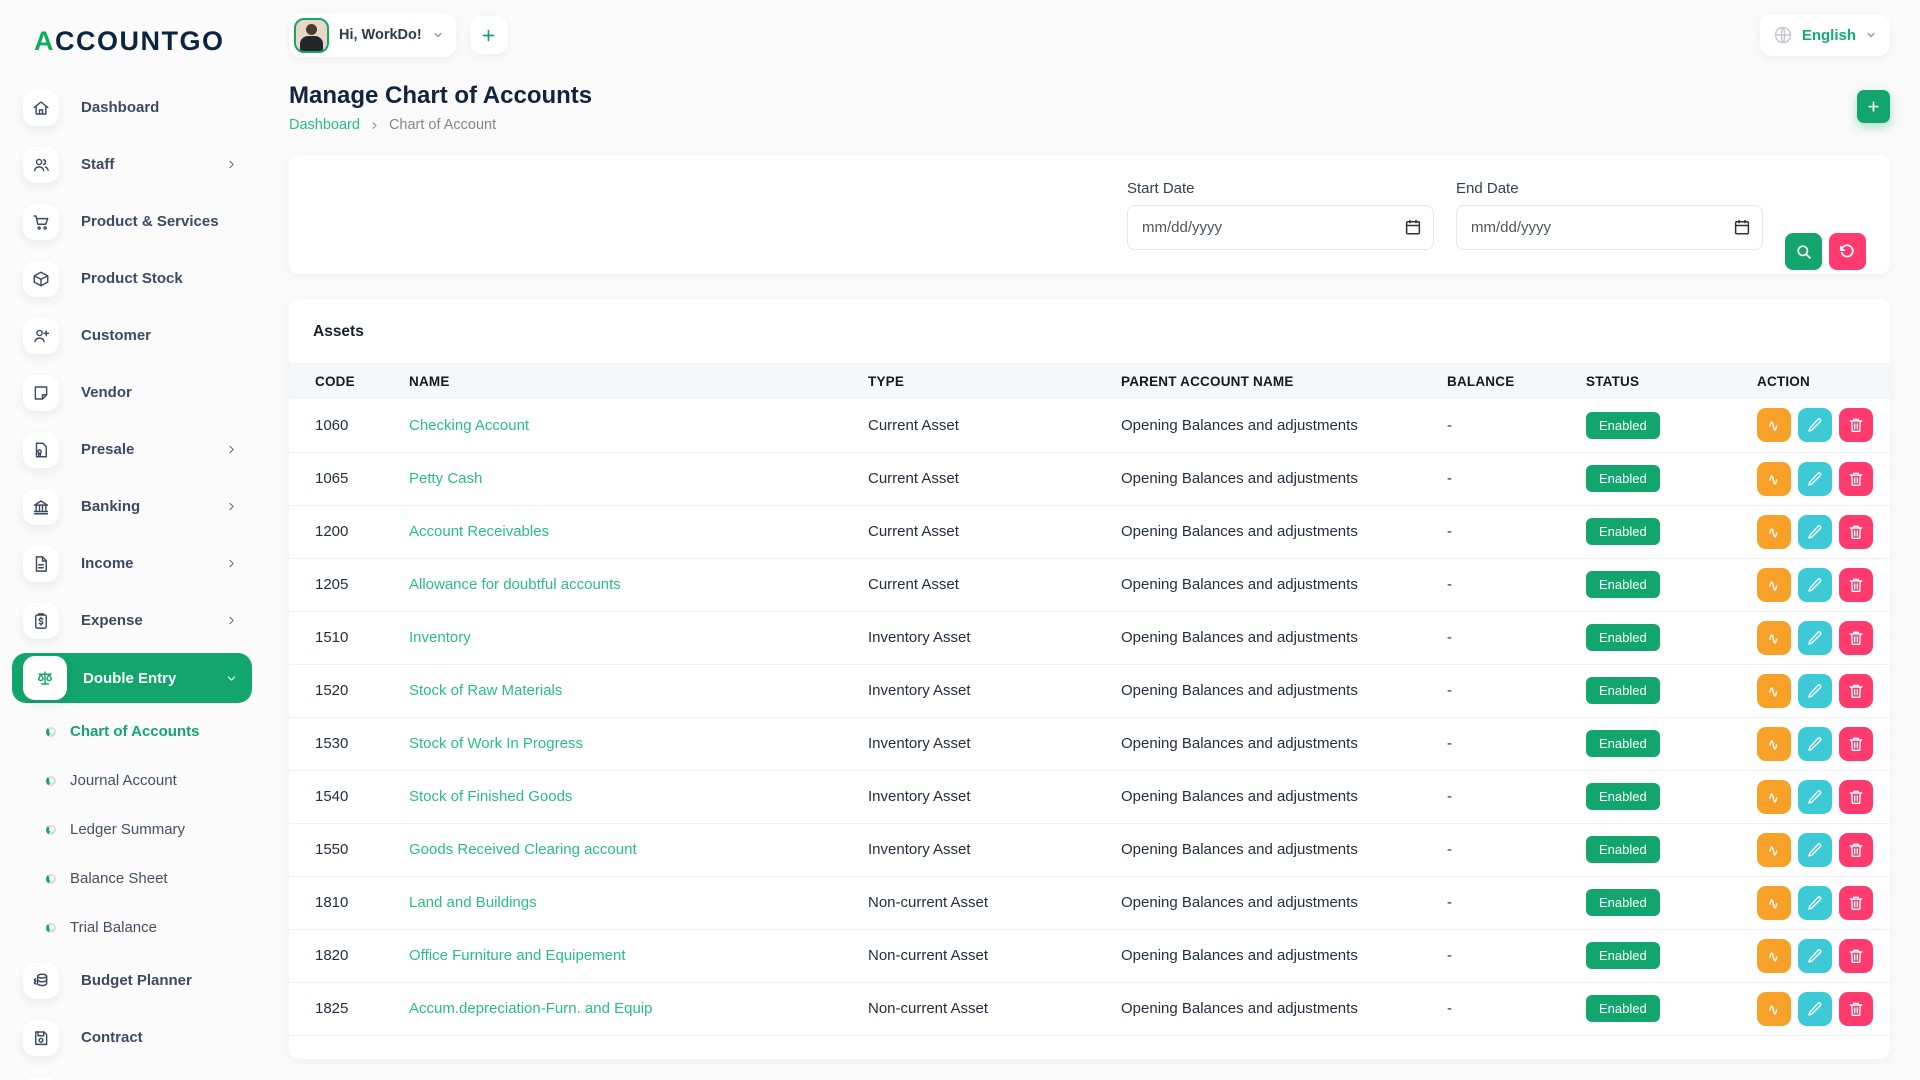 This screenshot has height=1080, width=1920. Describe the element at coordinates (150, 221) in the screenshot. I see `sidebar-item-label: Product & Services` at that location.